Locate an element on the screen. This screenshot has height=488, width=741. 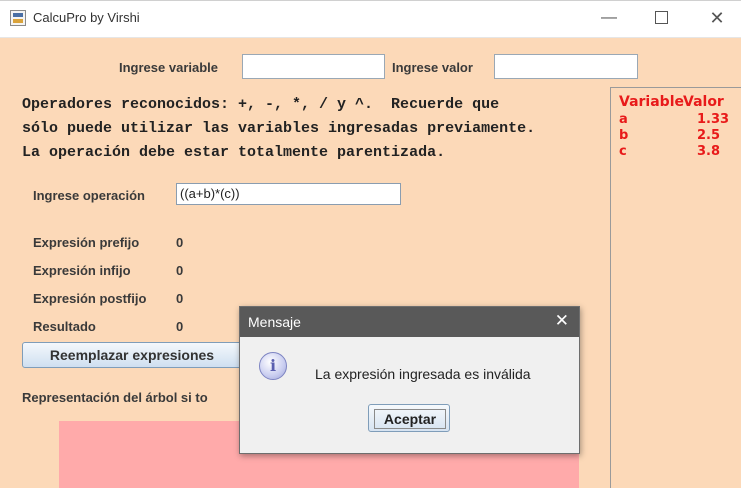
dialog-close-button: ✕ is located at coordinates (562, 321).